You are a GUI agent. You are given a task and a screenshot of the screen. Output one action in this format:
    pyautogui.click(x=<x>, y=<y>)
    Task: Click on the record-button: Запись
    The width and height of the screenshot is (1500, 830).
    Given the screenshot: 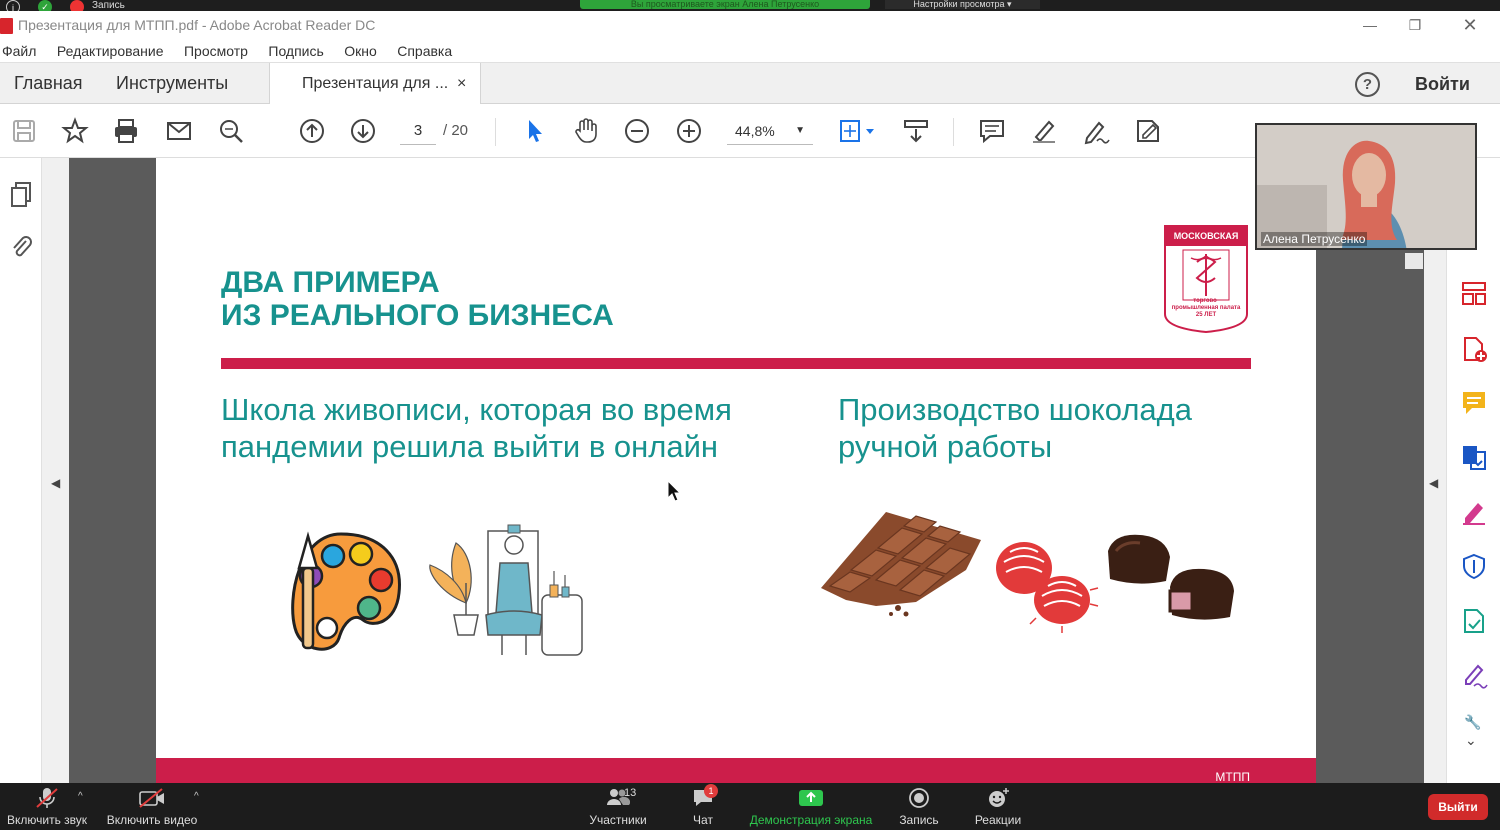 What is the action you would take?
    pyautogui.click(x=919, y=807)
    